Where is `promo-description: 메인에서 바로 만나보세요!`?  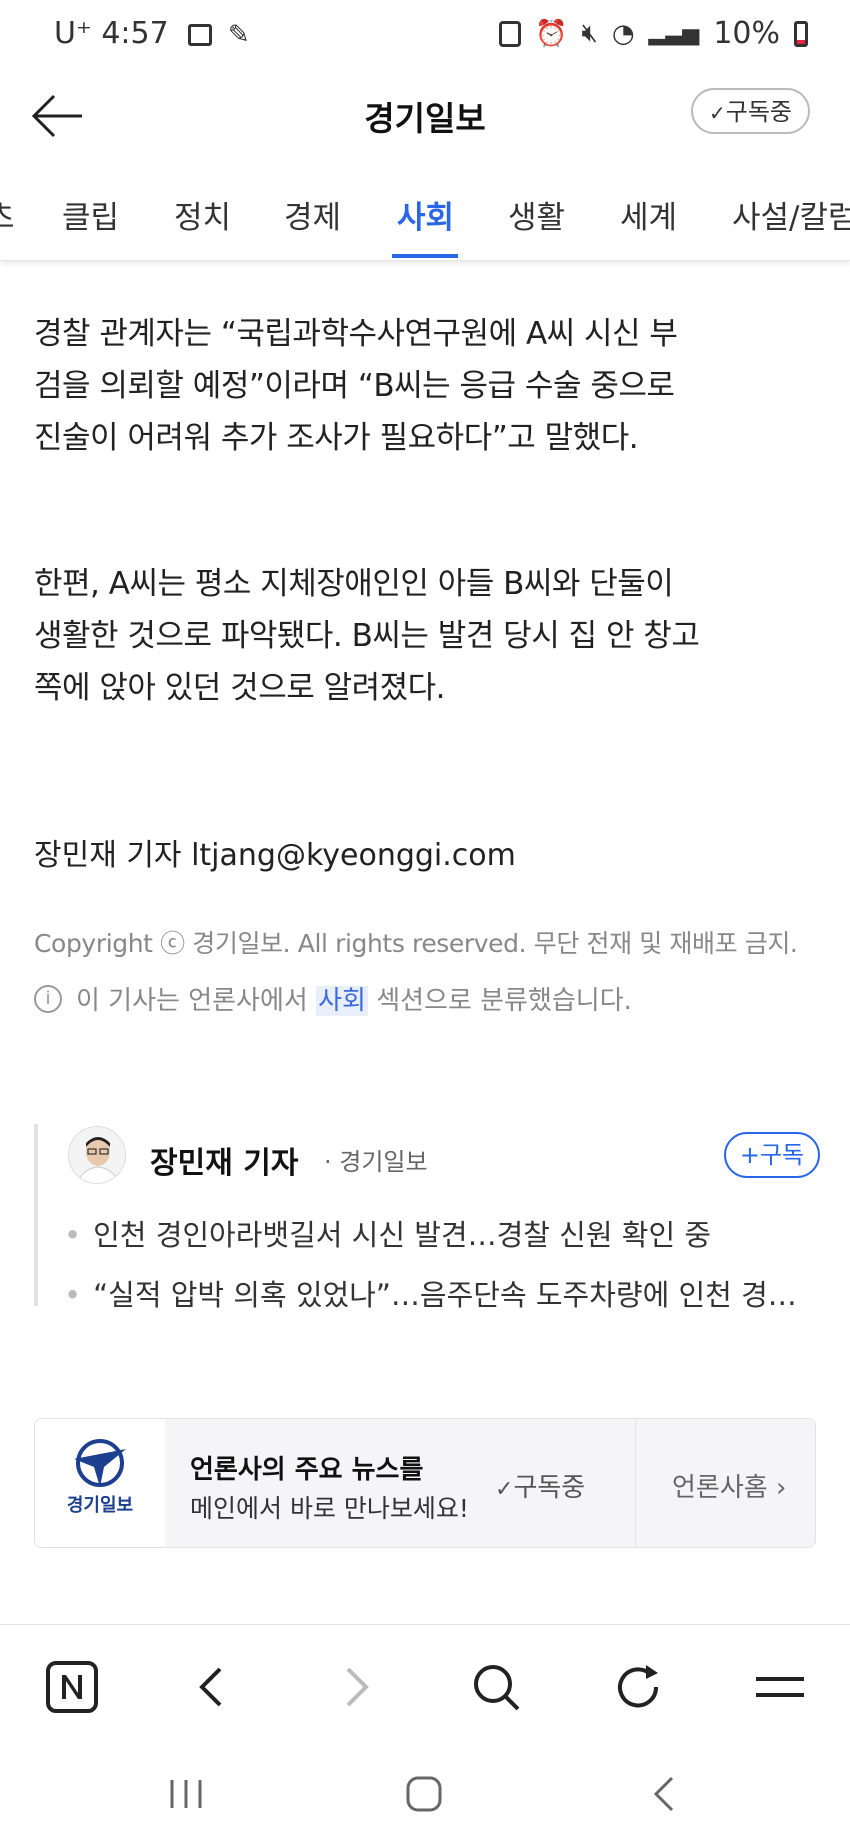
promo-description: 메인에서 바로 만나보세요! is located at coordinates (329, 1508).